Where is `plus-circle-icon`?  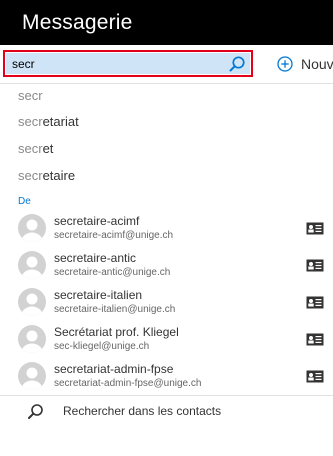 plus-circle-icon is located at coordinates (285, 64).